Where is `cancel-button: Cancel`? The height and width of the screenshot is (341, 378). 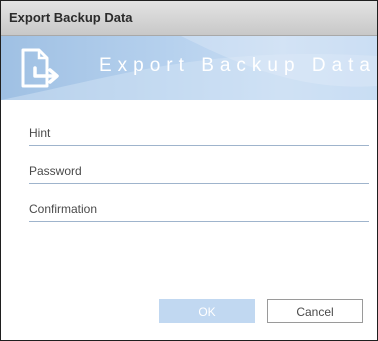
cancel-button: Cancel is located at coordinates (315, 311).